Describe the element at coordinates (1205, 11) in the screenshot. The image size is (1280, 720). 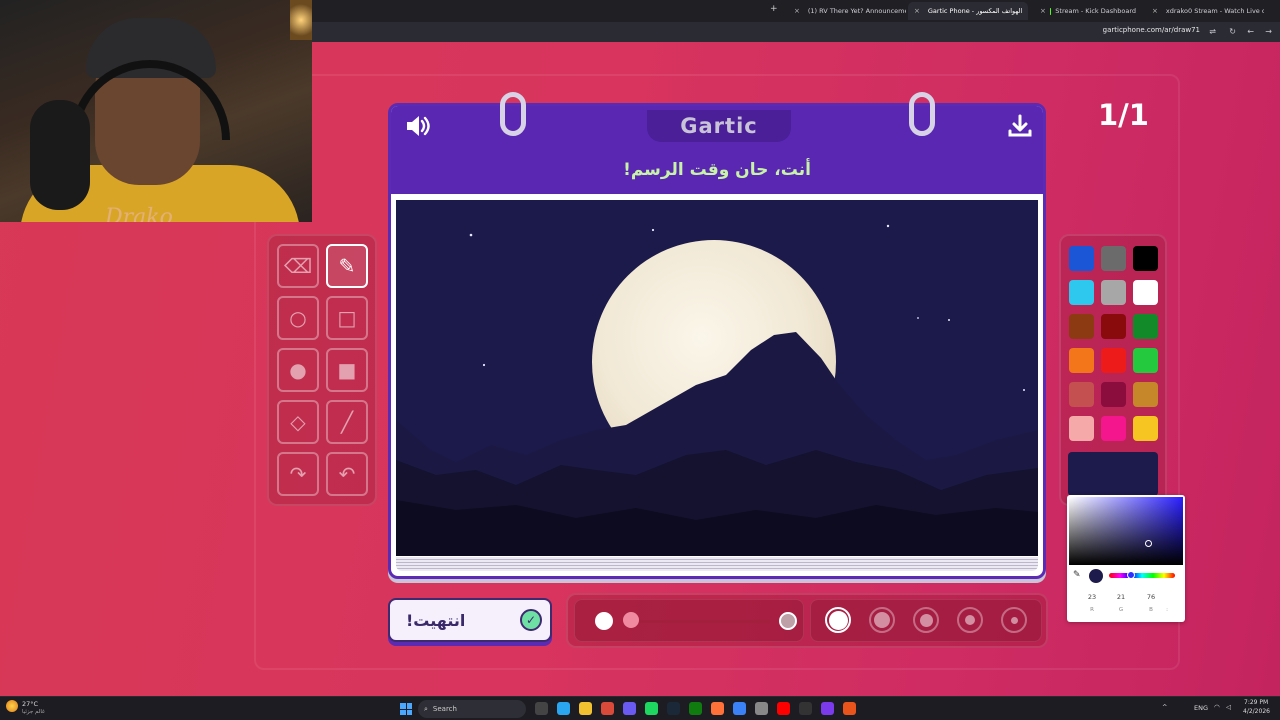
I see `browser-tab: × xdrako0 Stream - Watch Live o` at that location.